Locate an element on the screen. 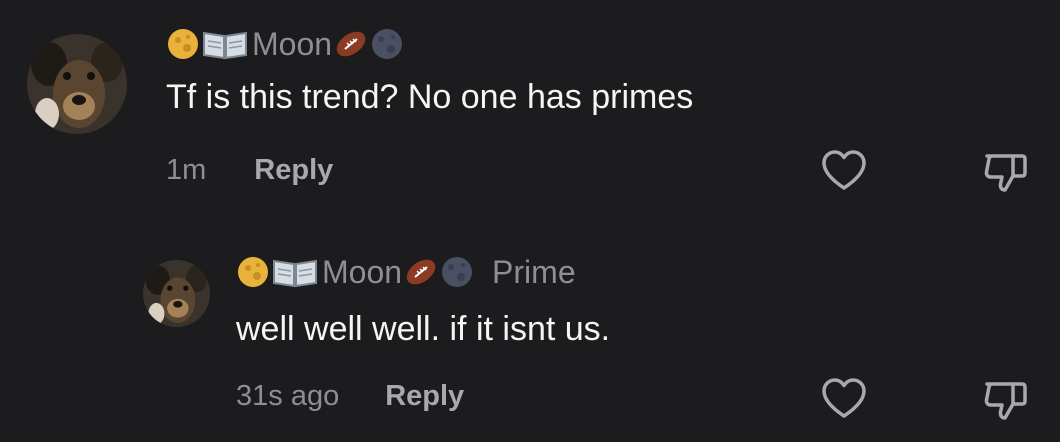 This screenshot has height=442, width=1060. reply-to-name: Prime is located at coordinates (534, 272).